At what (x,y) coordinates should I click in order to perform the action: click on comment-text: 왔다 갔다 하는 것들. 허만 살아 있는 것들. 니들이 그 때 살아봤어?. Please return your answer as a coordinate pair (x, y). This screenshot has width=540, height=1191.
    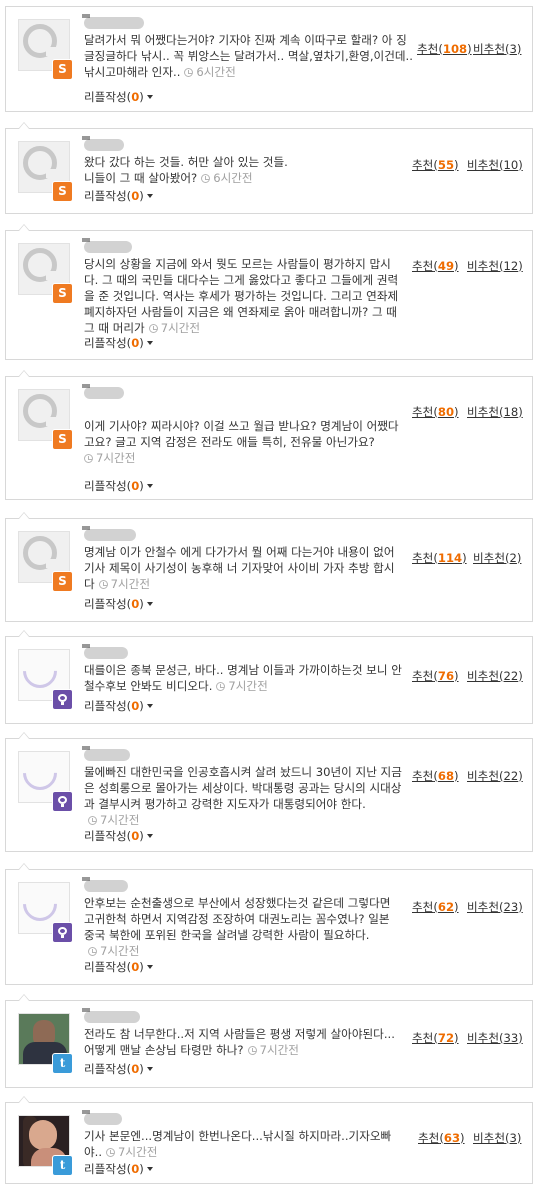
    Looking at the image, I should click on (186, 170).